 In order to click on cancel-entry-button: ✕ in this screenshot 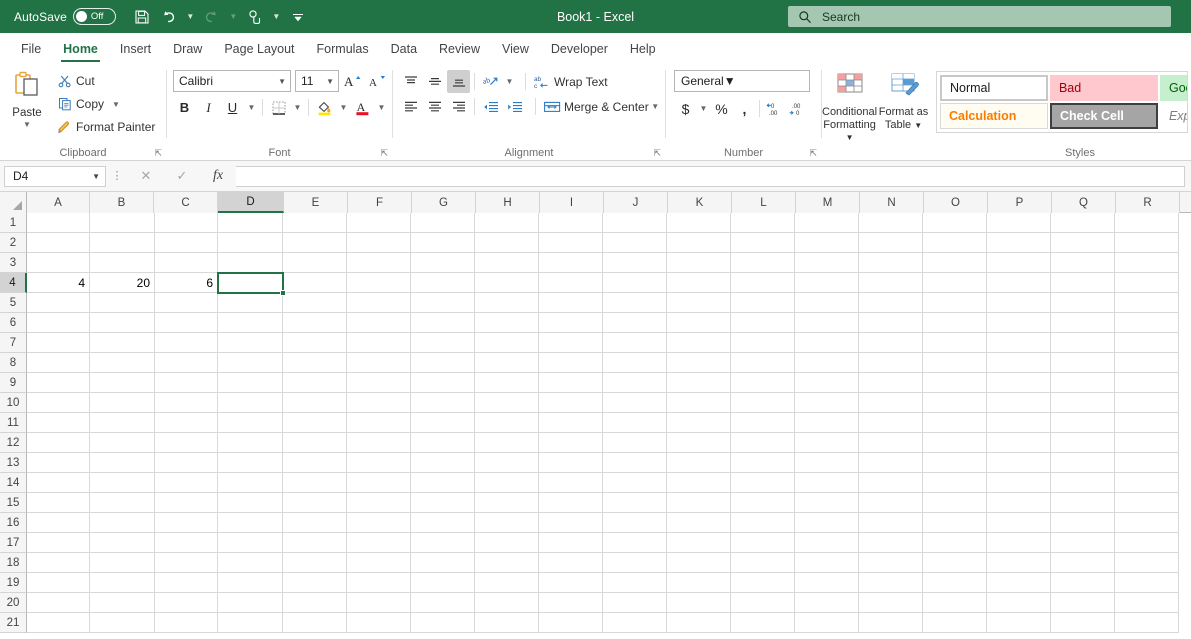, I will do `click(146, 176)`.